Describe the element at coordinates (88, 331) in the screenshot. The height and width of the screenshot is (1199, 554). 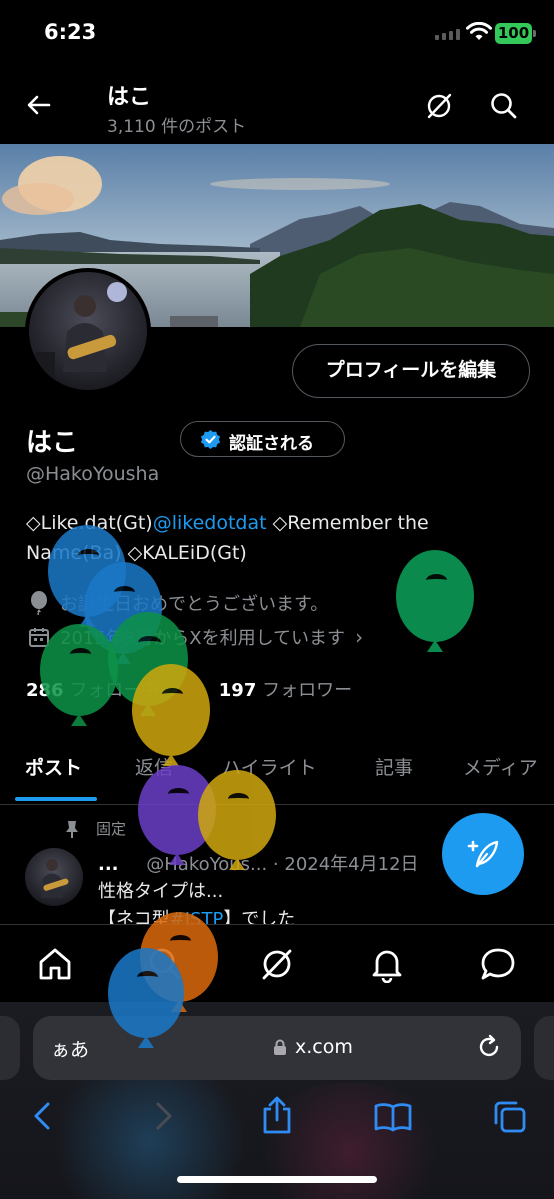
I see `profile-avatar` at that location.